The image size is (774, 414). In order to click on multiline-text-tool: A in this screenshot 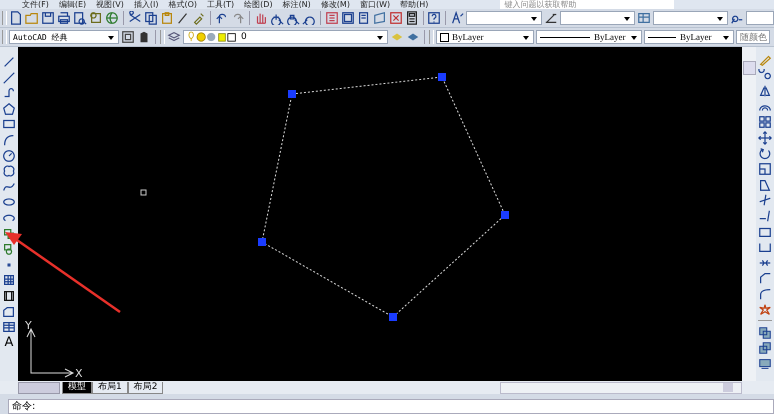, I will do `click(9, 343)`.